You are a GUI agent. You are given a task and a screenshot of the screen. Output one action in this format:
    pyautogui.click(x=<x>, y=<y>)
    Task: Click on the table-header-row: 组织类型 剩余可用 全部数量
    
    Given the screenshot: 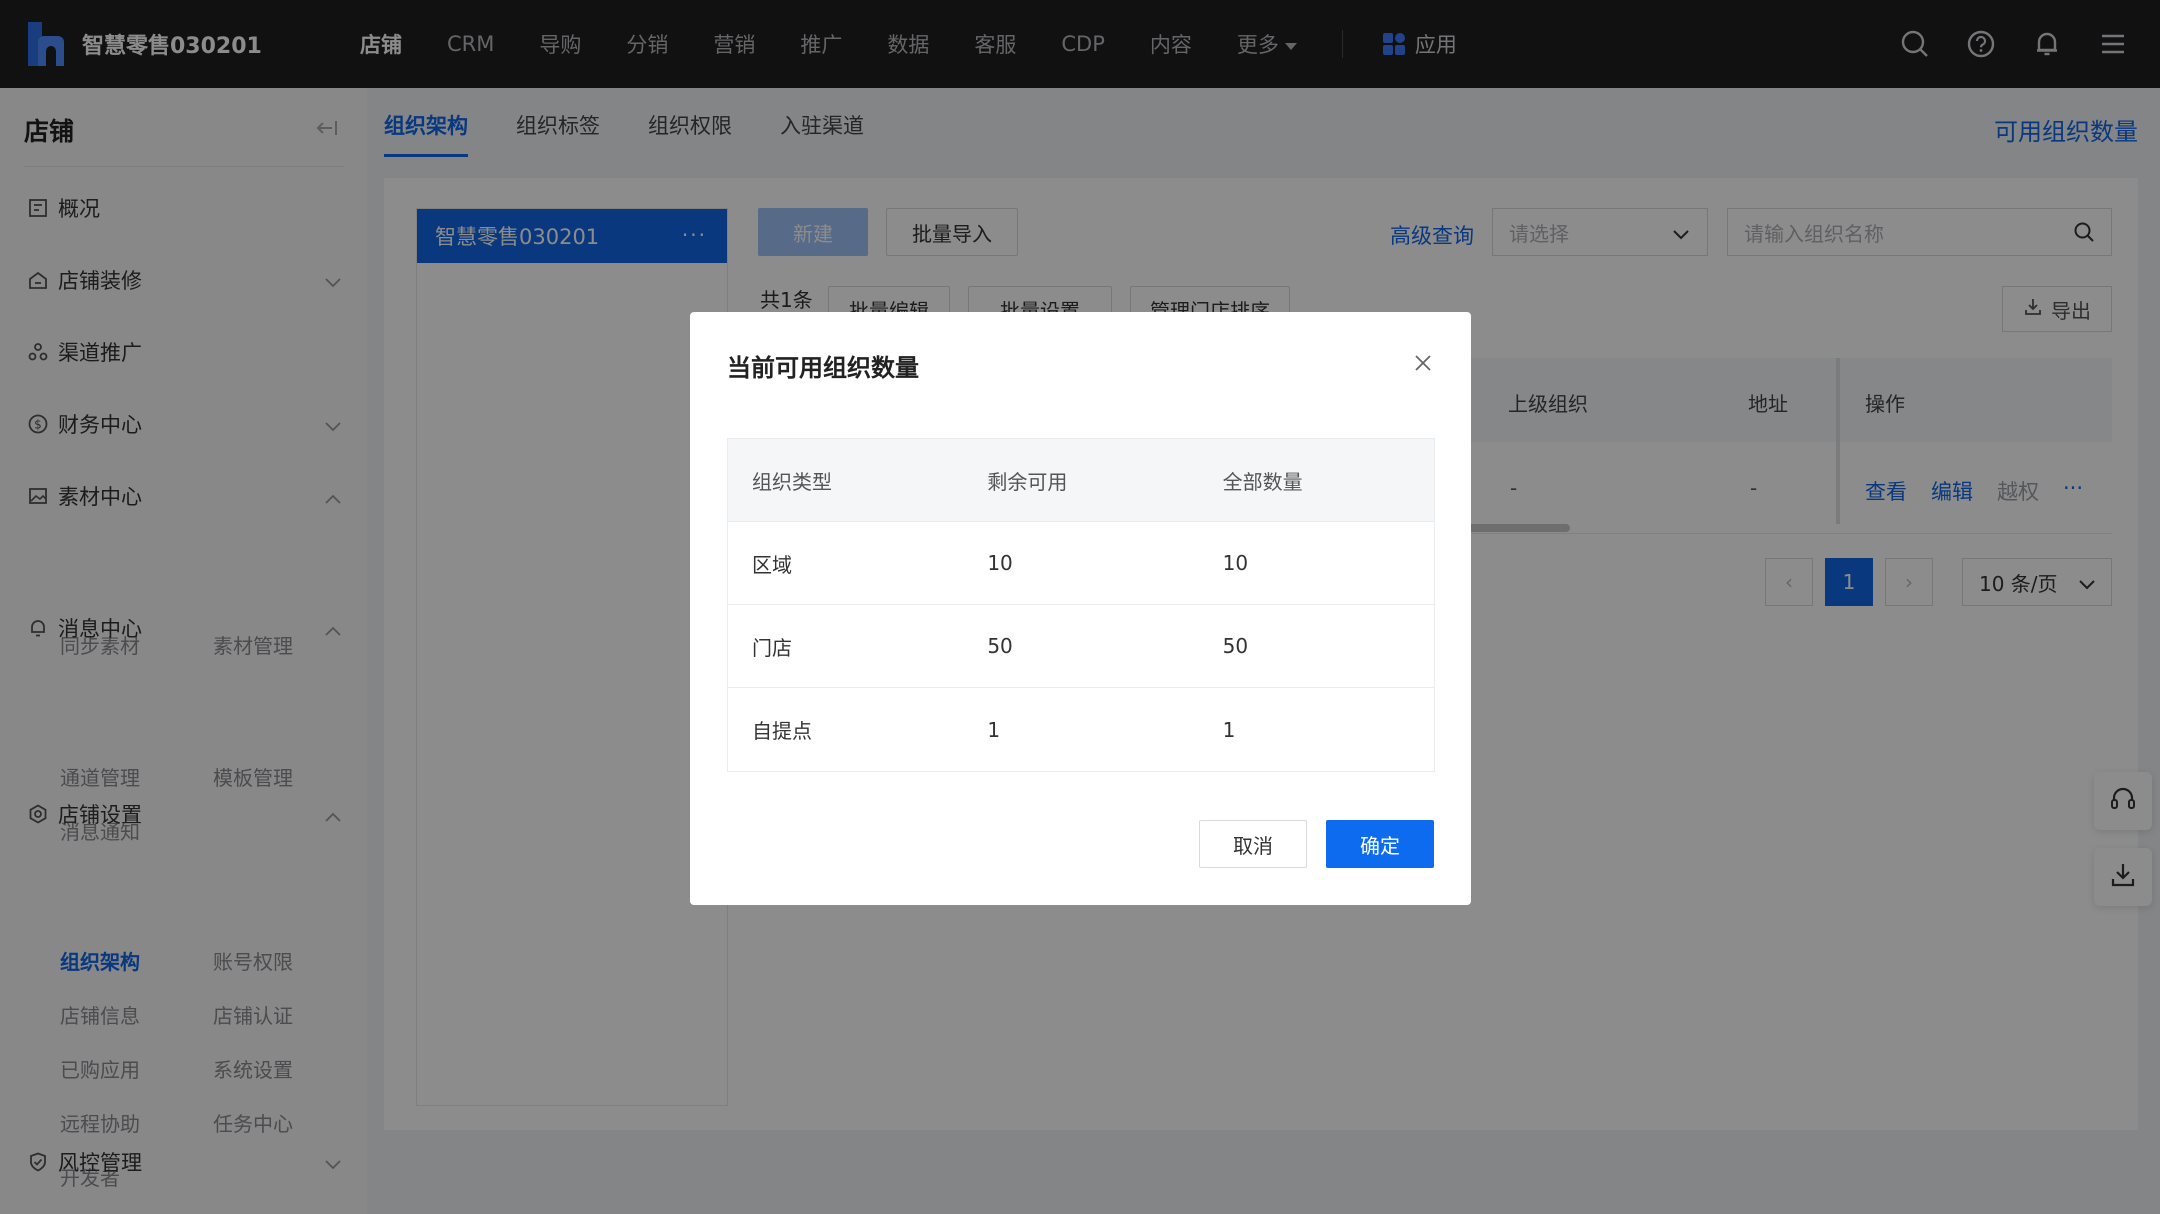 What is the action you would take?
    pyautogui.click(x=1081, y=480)
    